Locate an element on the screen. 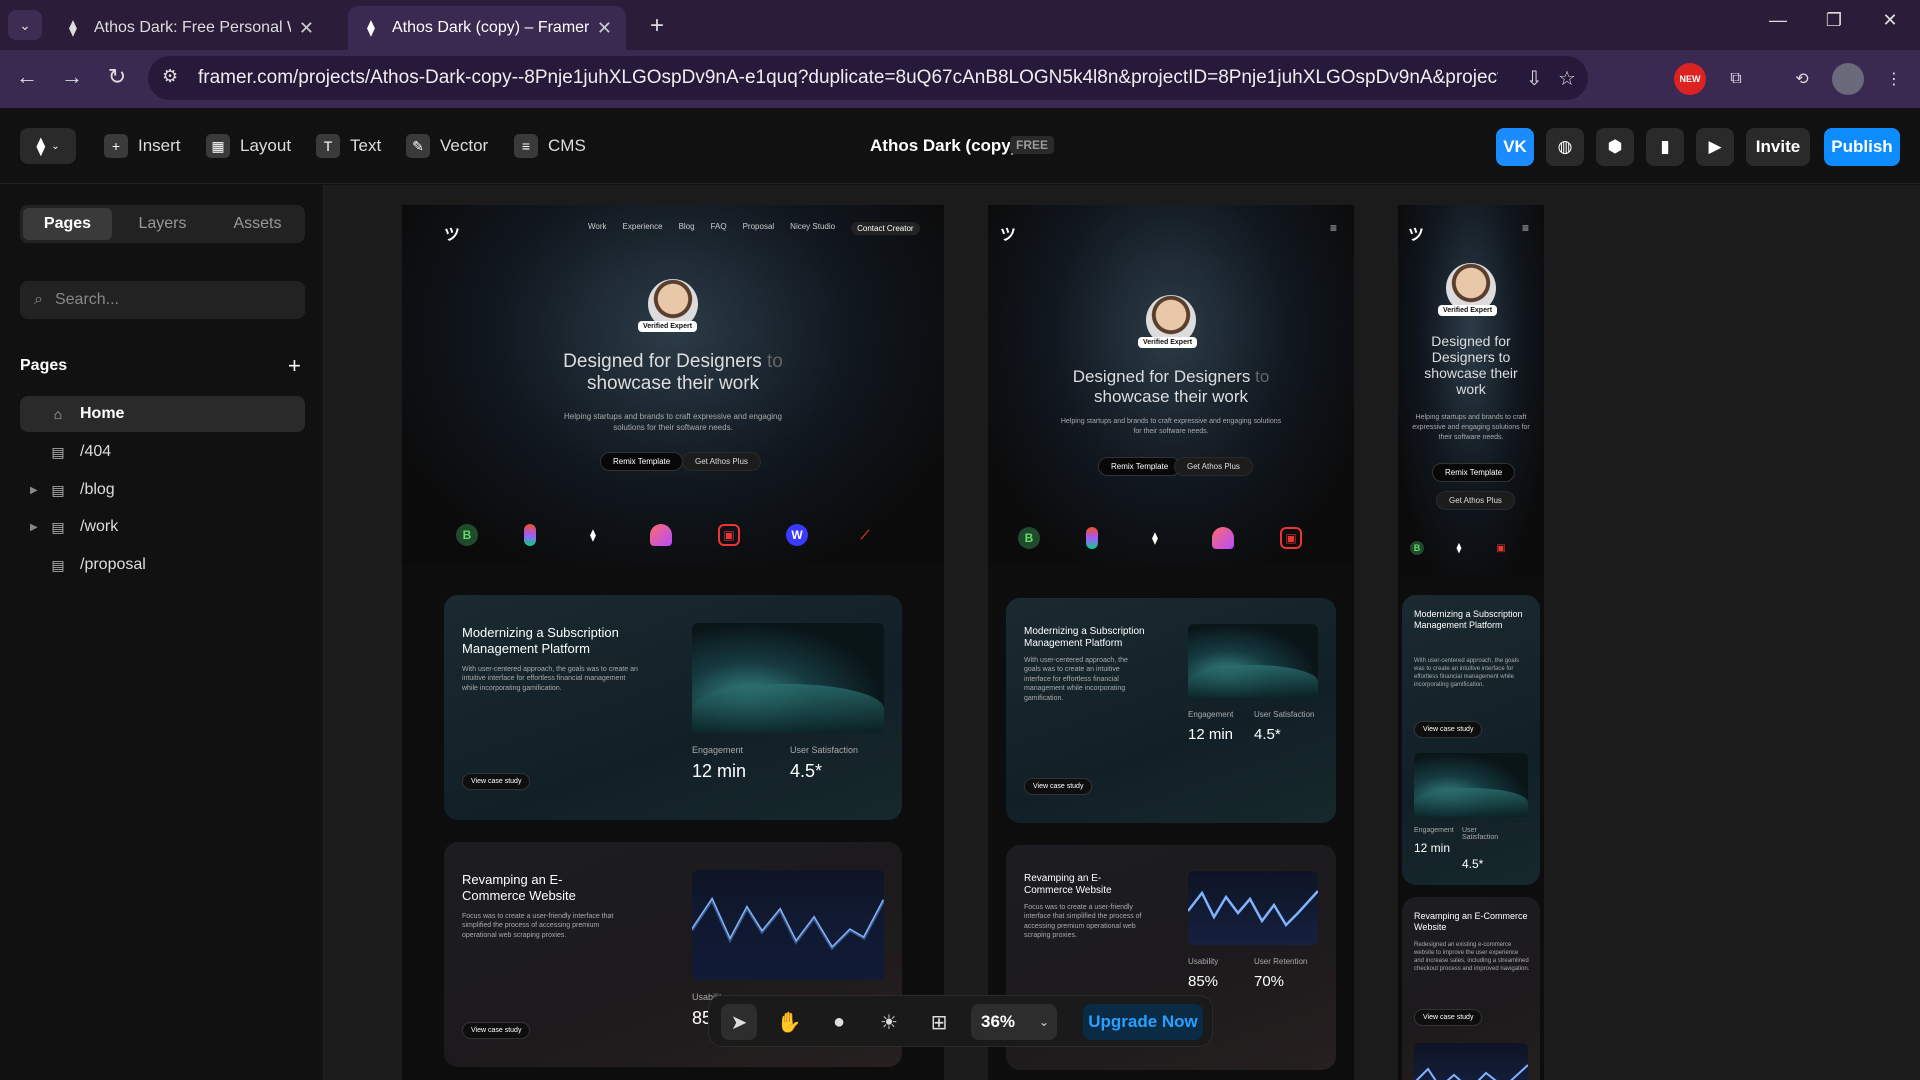 The height and width of the screenshot is (1080, 1920). install-icon: ⇩ is located at coordinates (1534, 78).